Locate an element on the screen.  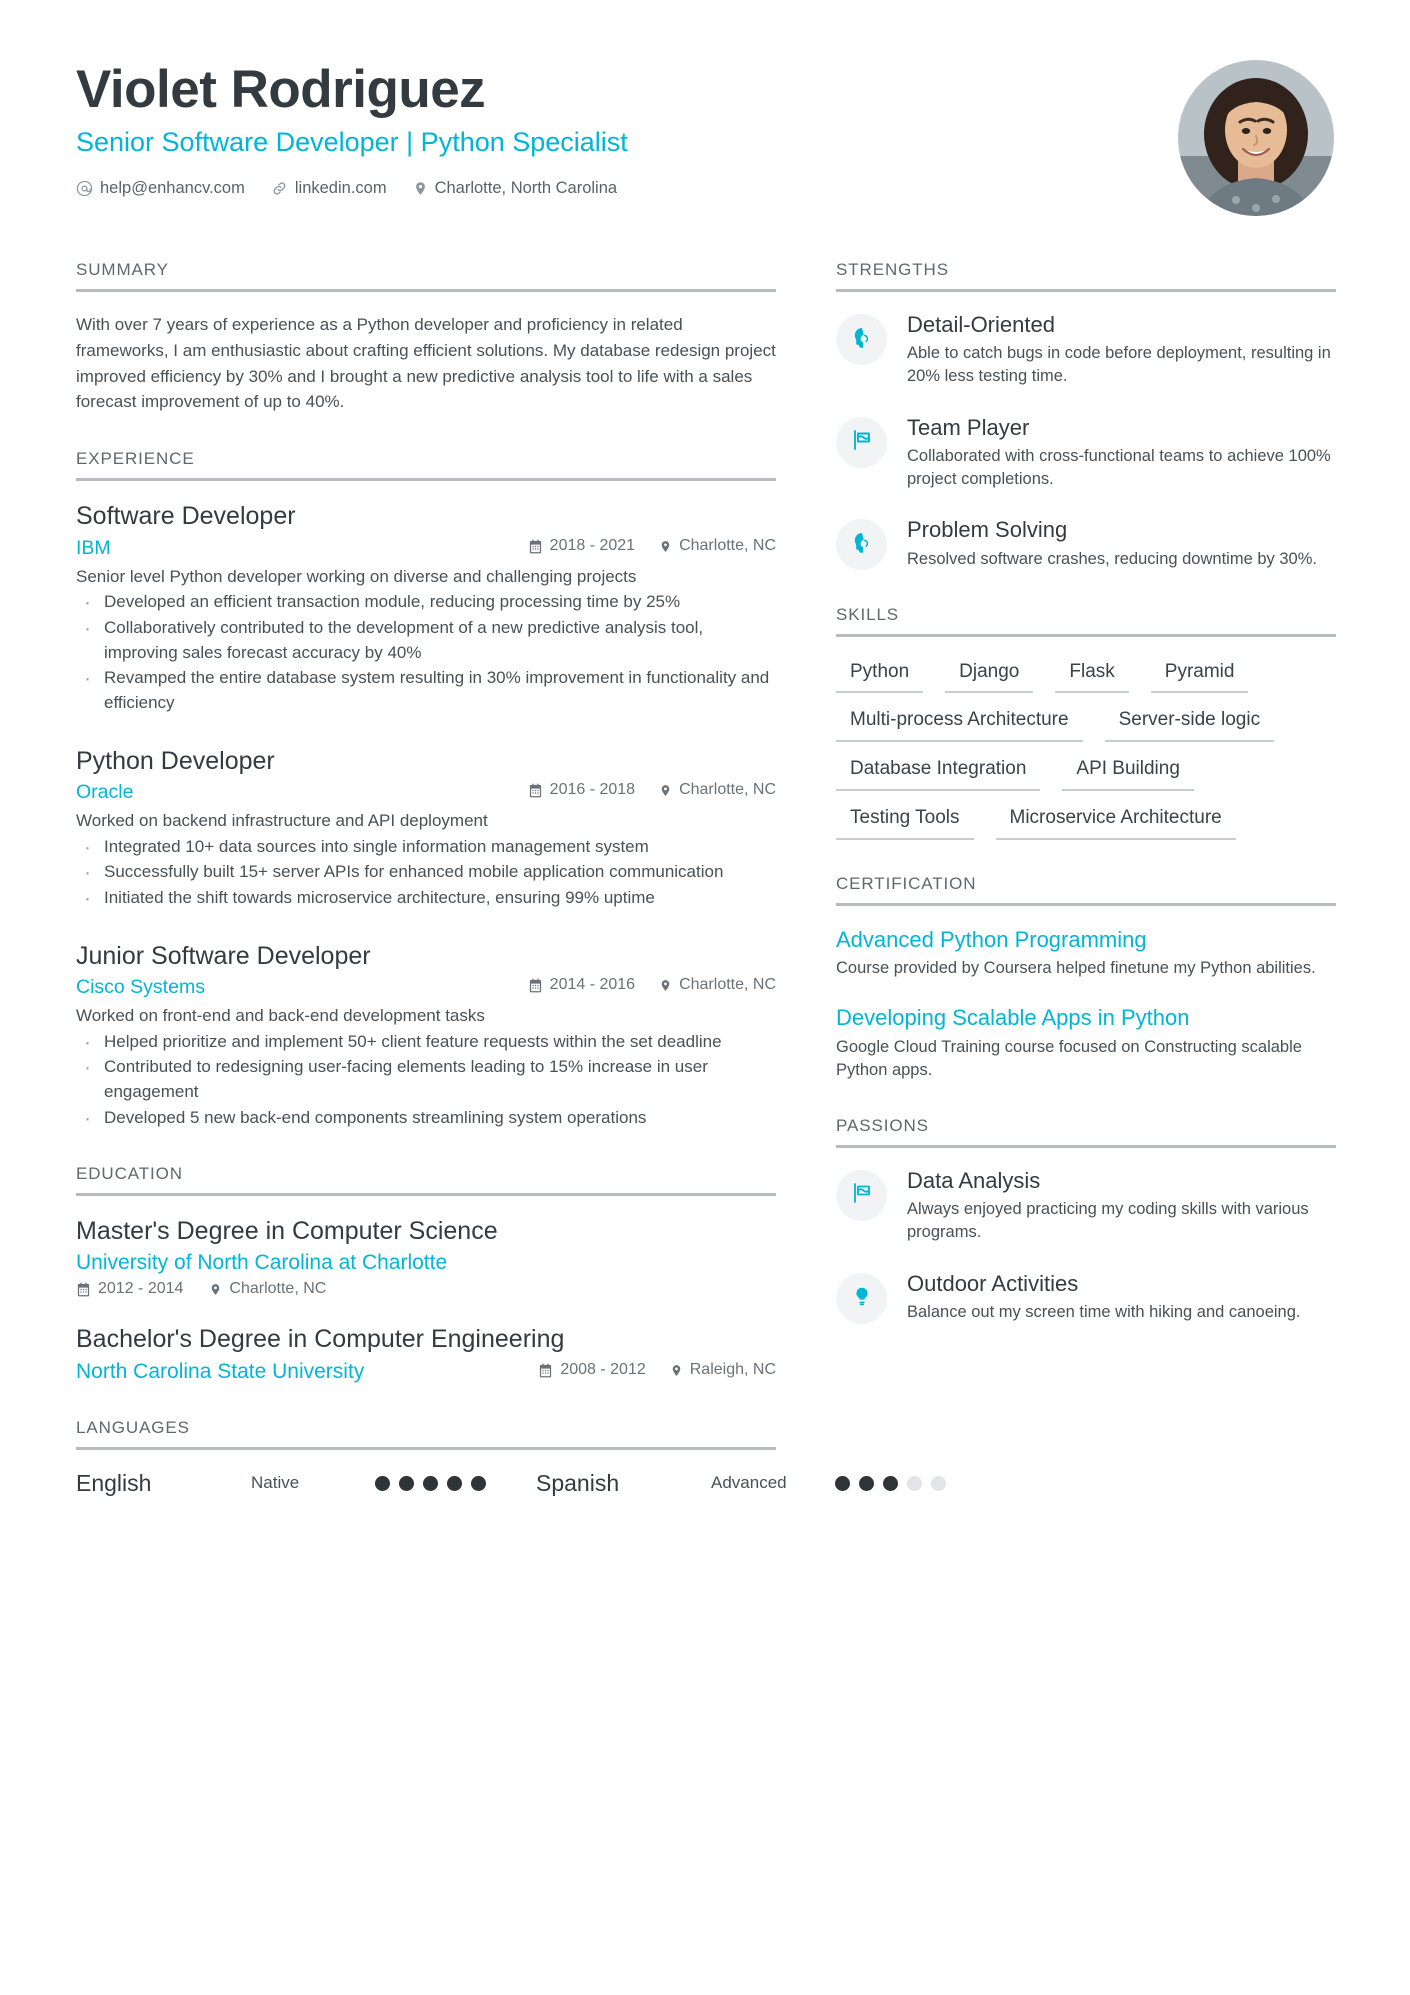
email-icon is located at coordinates (84, 188).